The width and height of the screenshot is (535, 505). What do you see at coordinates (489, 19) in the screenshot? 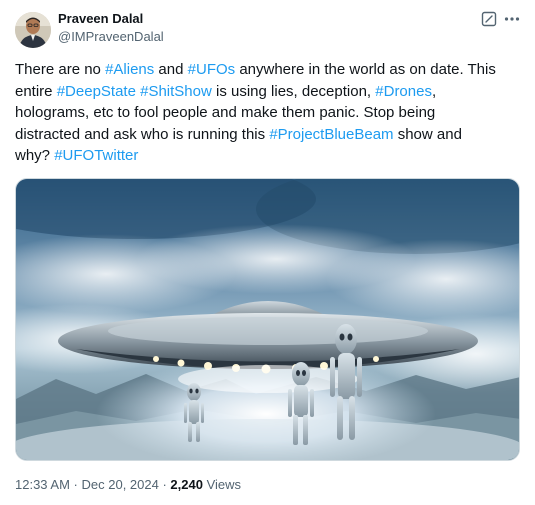
I see `grok-icon` at bounding box center [489, 19].